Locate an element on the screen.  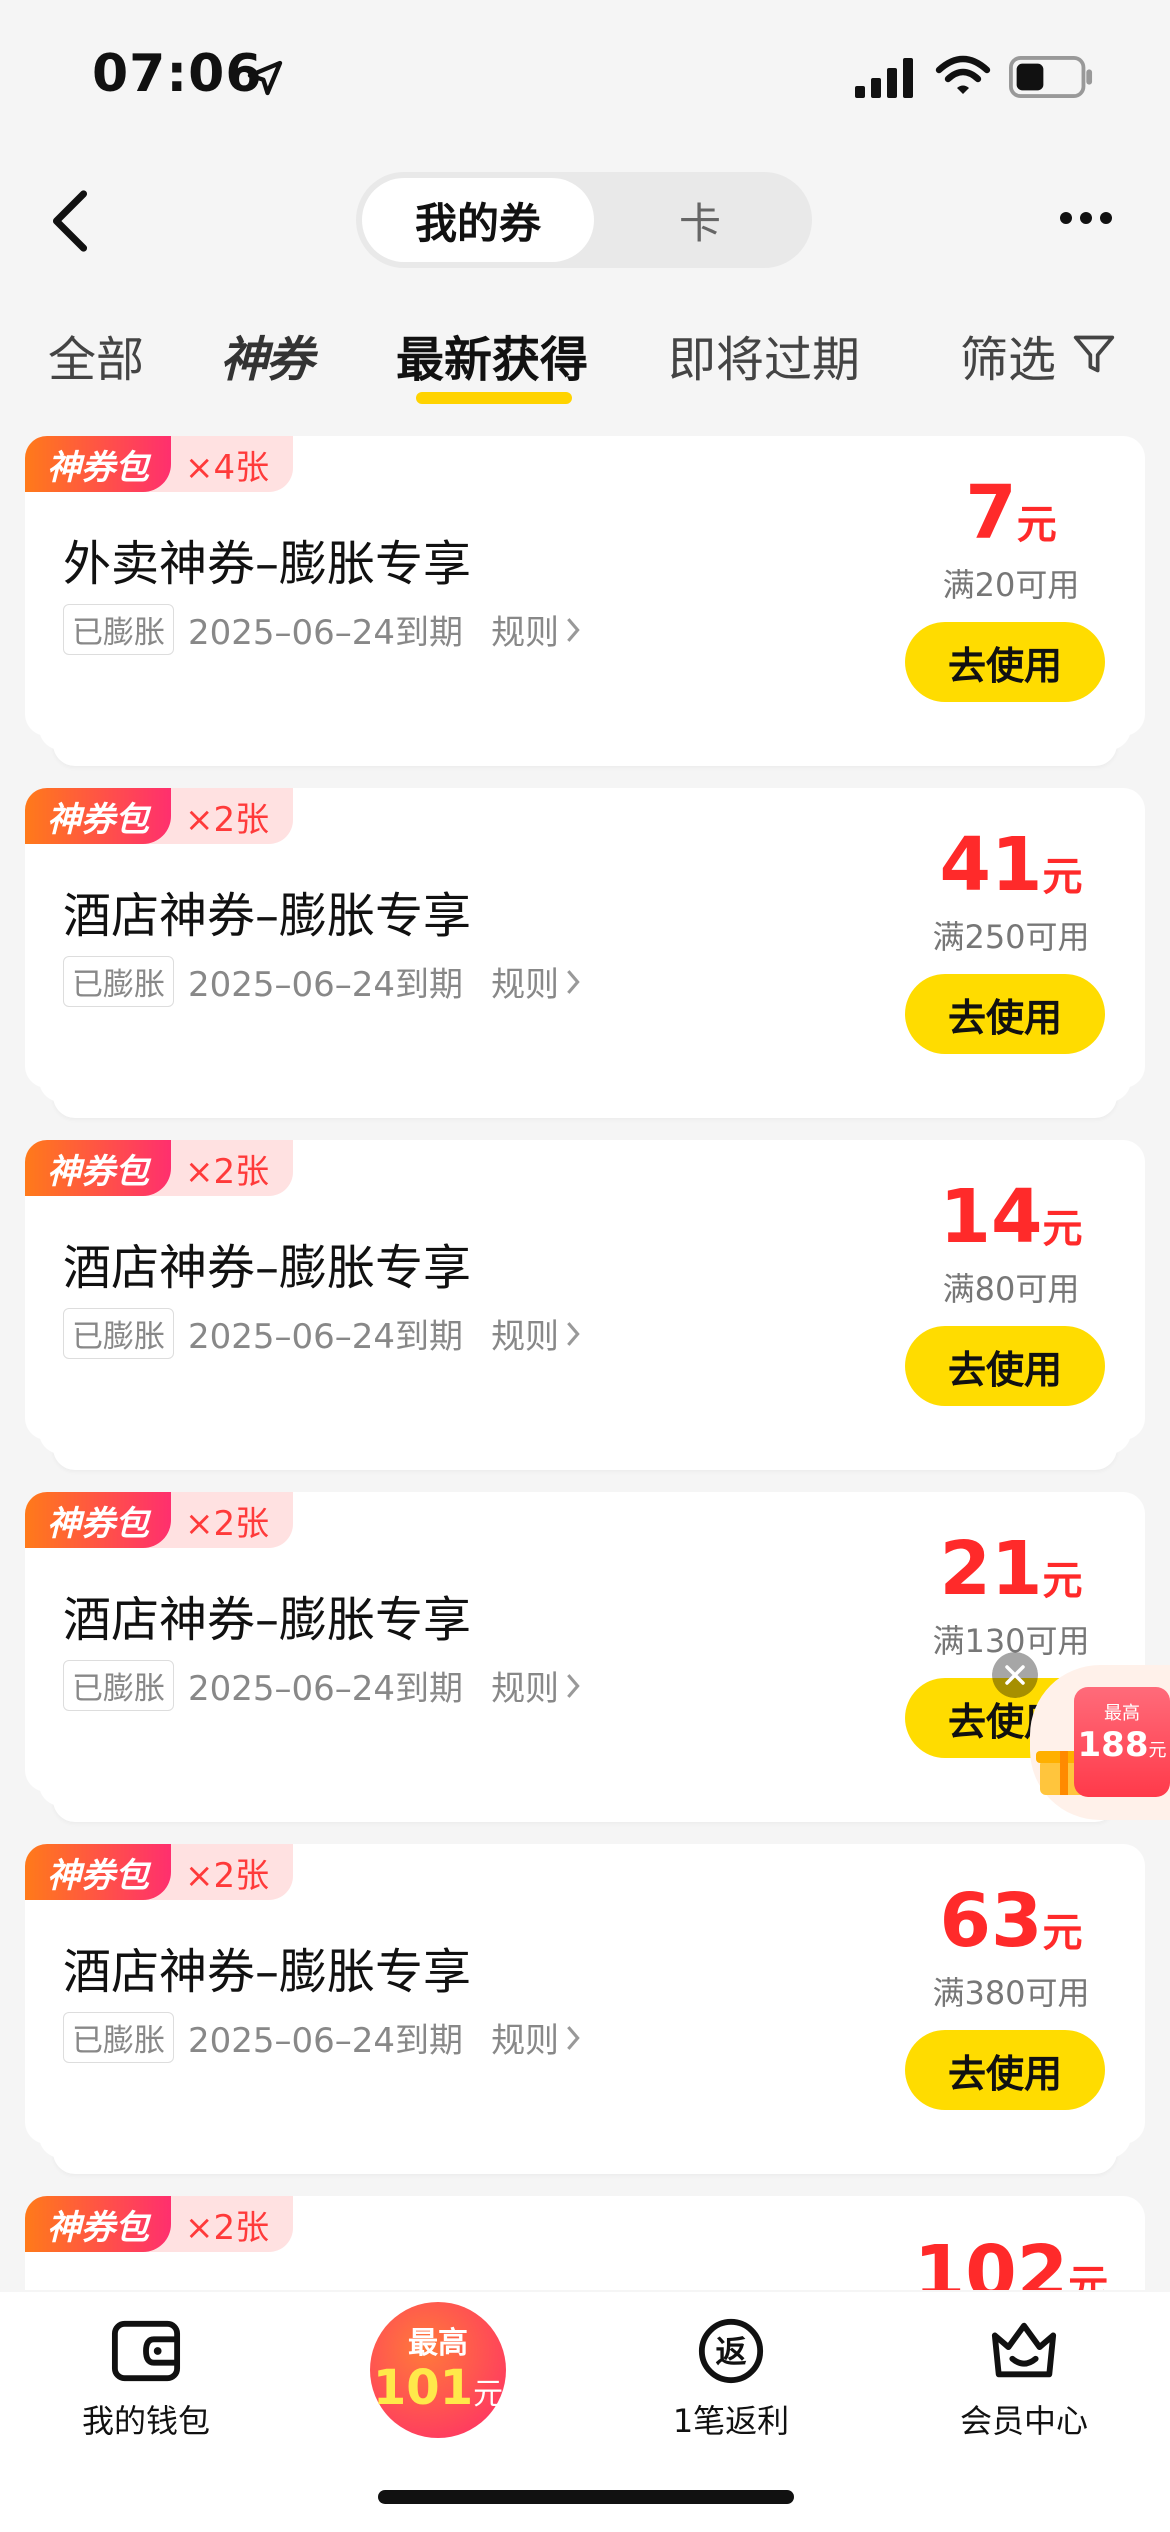
wallet-icon is located at coordinates (146, 2351).